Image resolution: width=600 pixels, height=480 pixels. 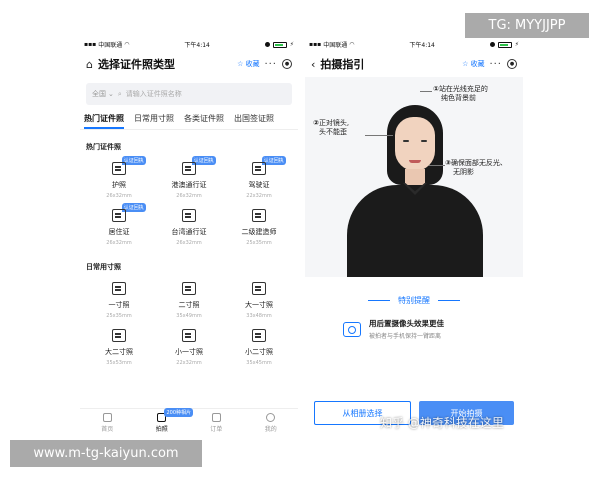 What do you see at coordinates (342, 64) in the screenshot?
I see `page-title: 拍摄指引` at bounding box center [342, 64].